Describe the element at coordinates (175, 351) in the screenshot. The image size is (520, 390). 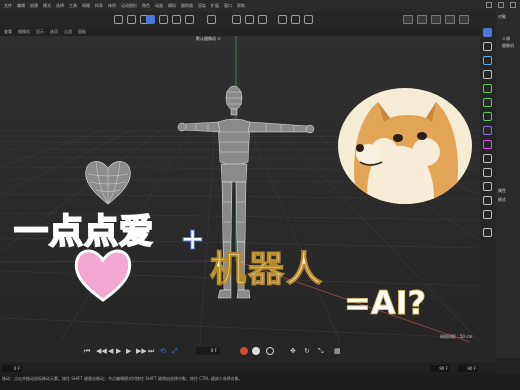
I see `speed-icon: ⤢` at that location.